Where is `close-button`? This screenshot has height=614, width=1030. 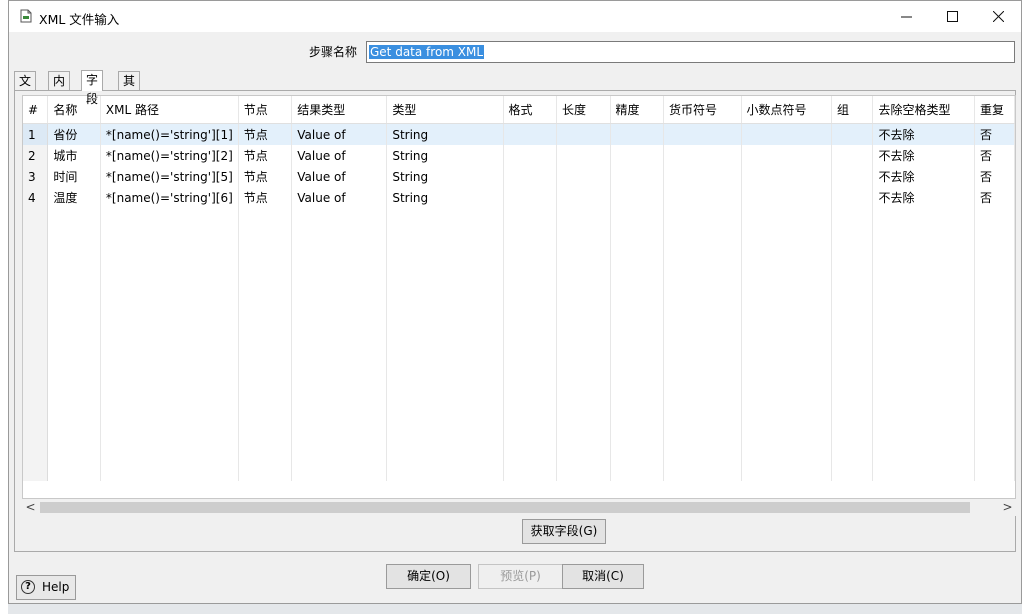 close-button is located at coordinates (998, 16).